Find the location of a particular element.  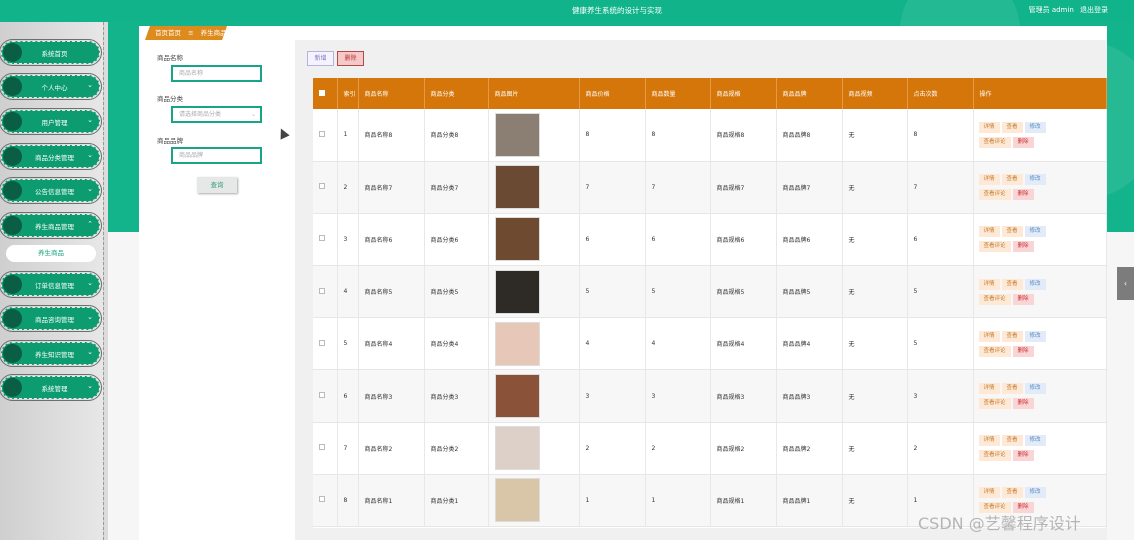

sidebar-item-8: 养生知识管理 ⌄ is located at coordinates (51, 353).